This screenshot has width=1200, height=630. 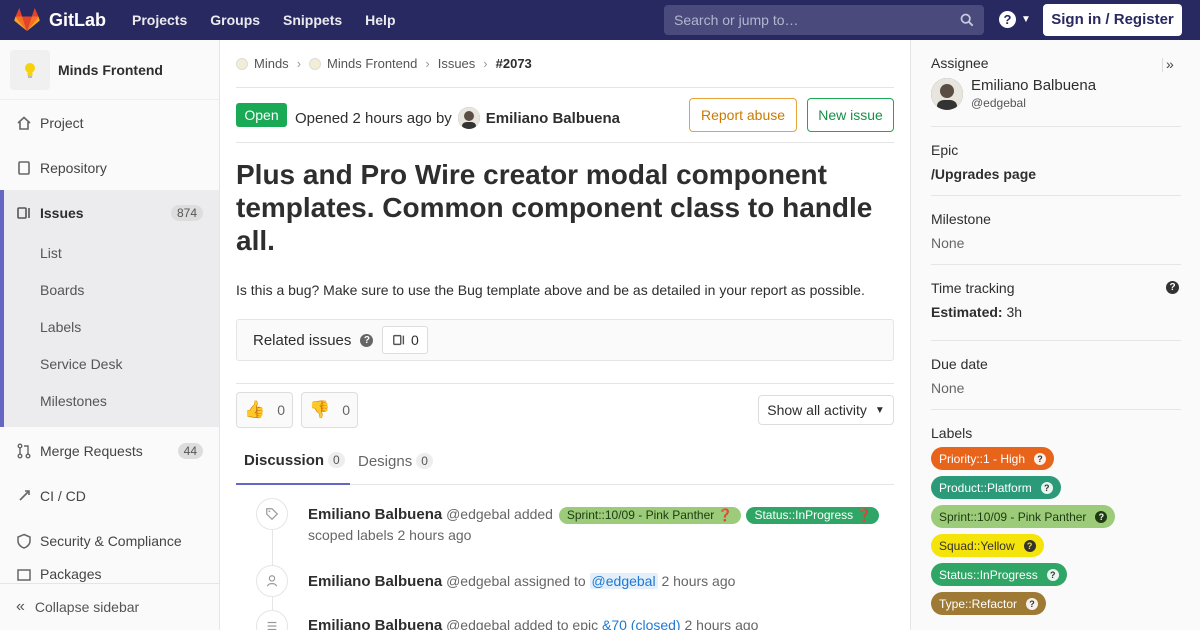 I want to click on help-dropdown: ? ▼, so click(x=1015, y=19).